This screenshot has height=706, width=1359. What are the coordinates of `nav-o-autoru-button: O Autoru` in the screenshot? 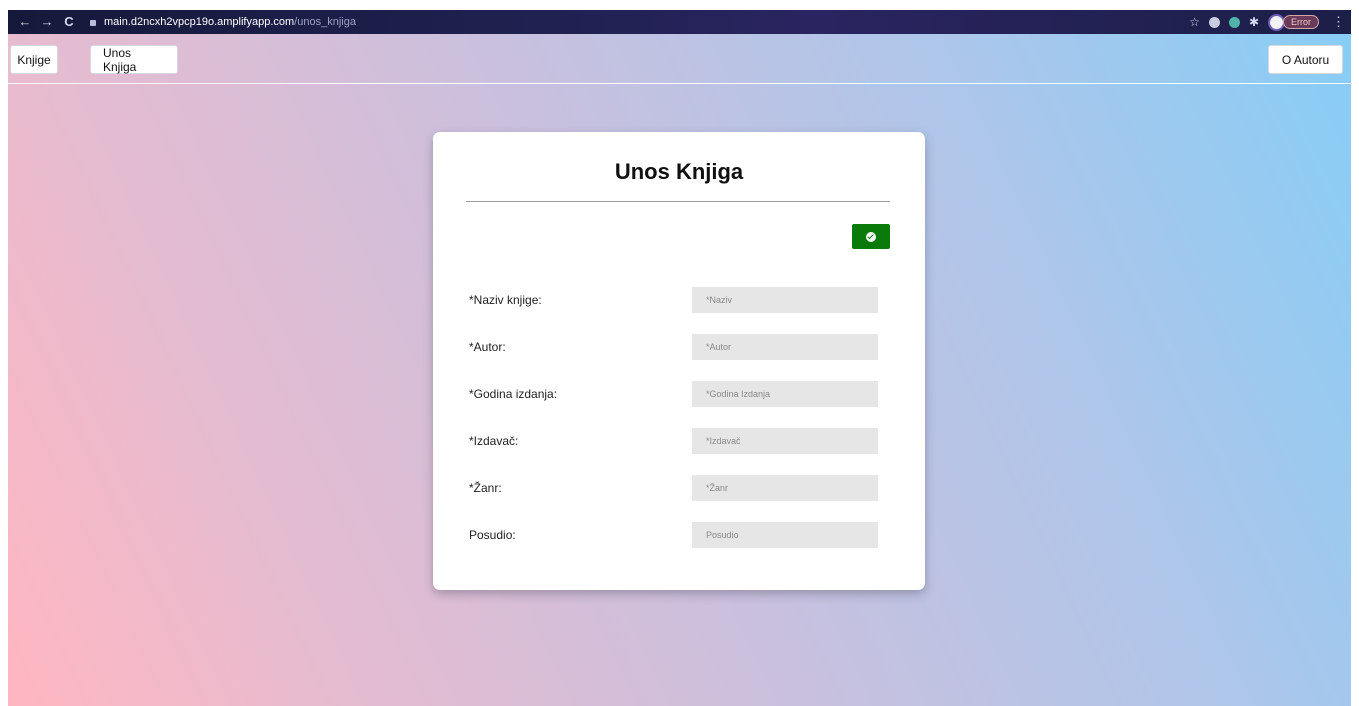 It's located at (1305, 59).